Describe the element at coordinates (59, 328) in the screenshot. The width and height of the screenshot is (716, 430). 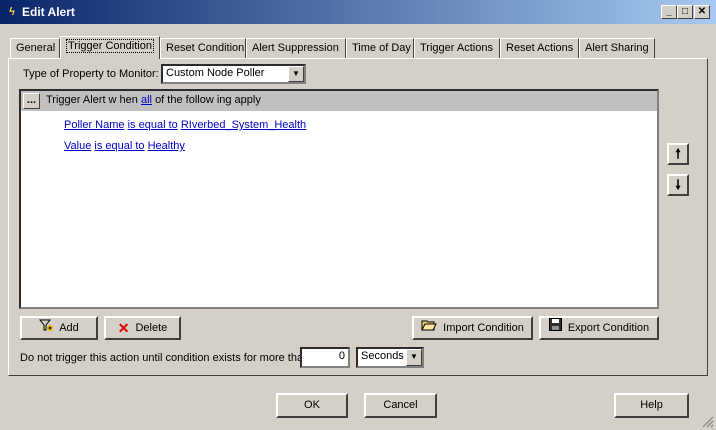
I see `add-button: Add` at that location.